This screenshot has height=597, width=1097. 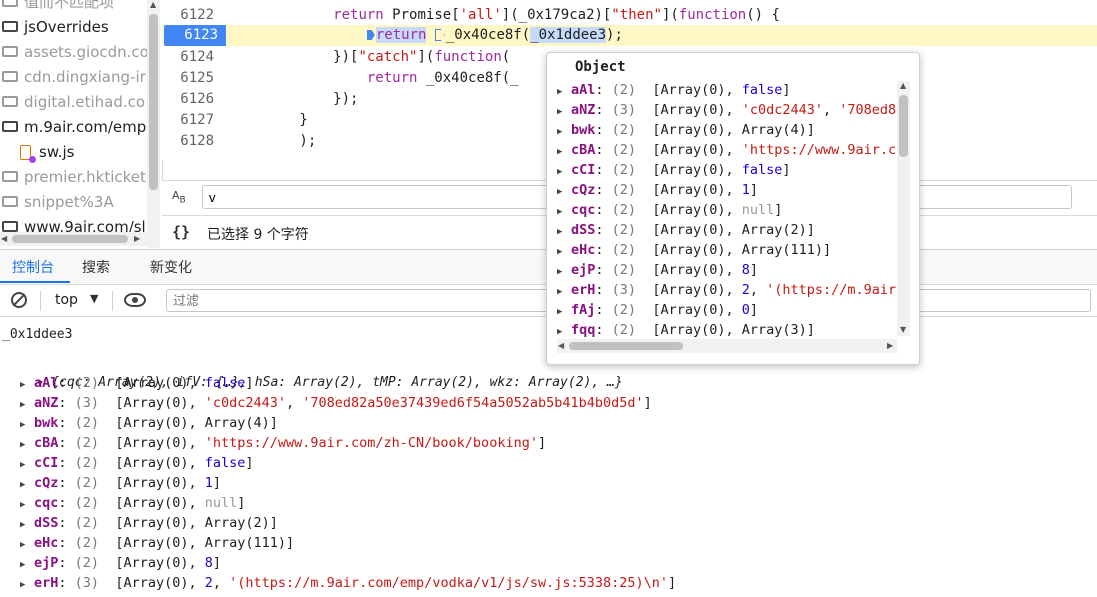 What do you see at coordinates (94, 298) in the screenshot?
I see `chevron-down-icon: ▼` at bounding box center [94, 298].